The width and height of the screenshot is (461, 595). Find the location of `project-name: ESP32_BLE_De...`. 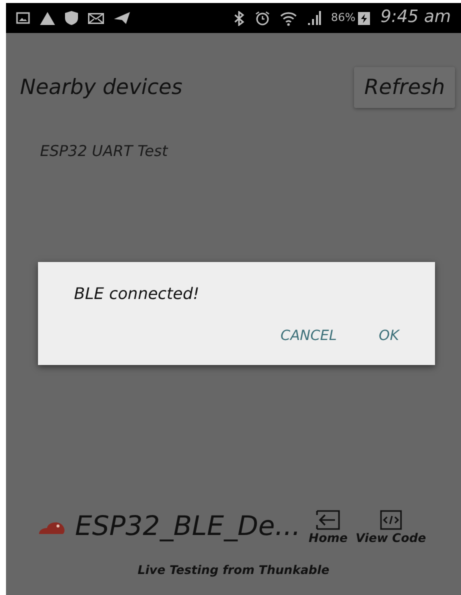

project-name: ESP32_BLE_De... is located at coordinates (188, 527).